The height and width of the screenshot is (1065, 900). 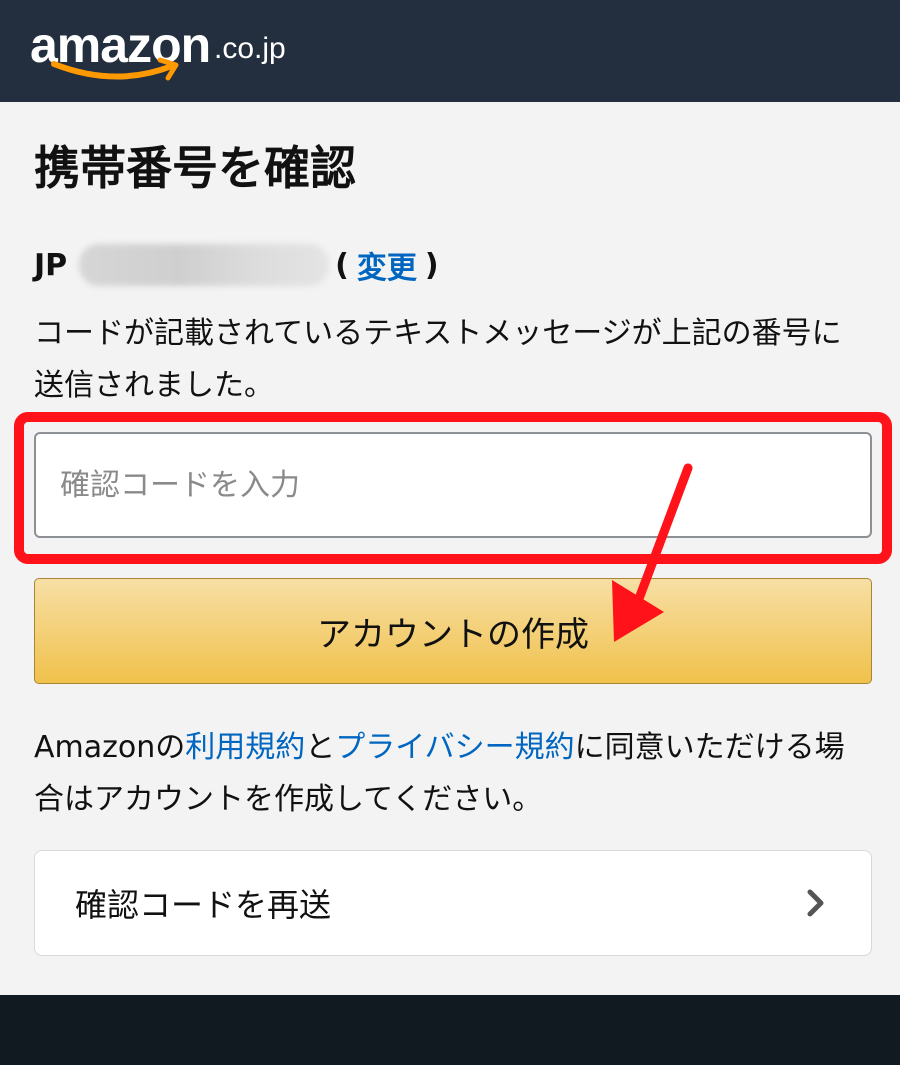 I want to click on highlight-box, so click(x=453, y=488).